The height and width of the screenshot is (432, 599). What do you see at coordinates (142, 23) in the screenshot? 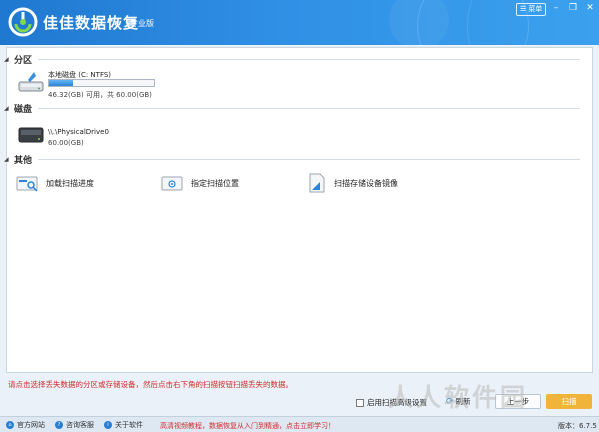
I see `app-edition: 专业版` at bounding box center [142, 23].